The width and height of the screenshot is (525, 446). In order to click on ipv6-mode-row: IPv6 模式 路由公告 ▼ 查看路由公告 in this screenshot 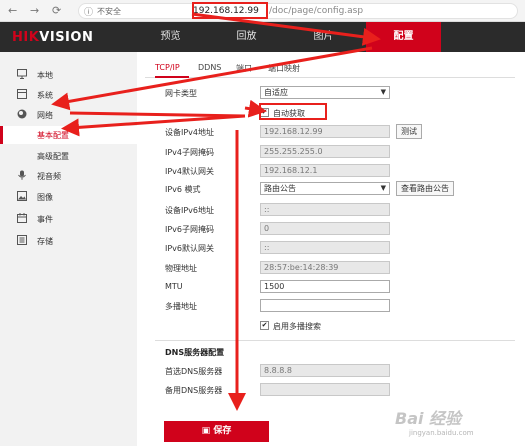, I will do `click(335, 188)`.